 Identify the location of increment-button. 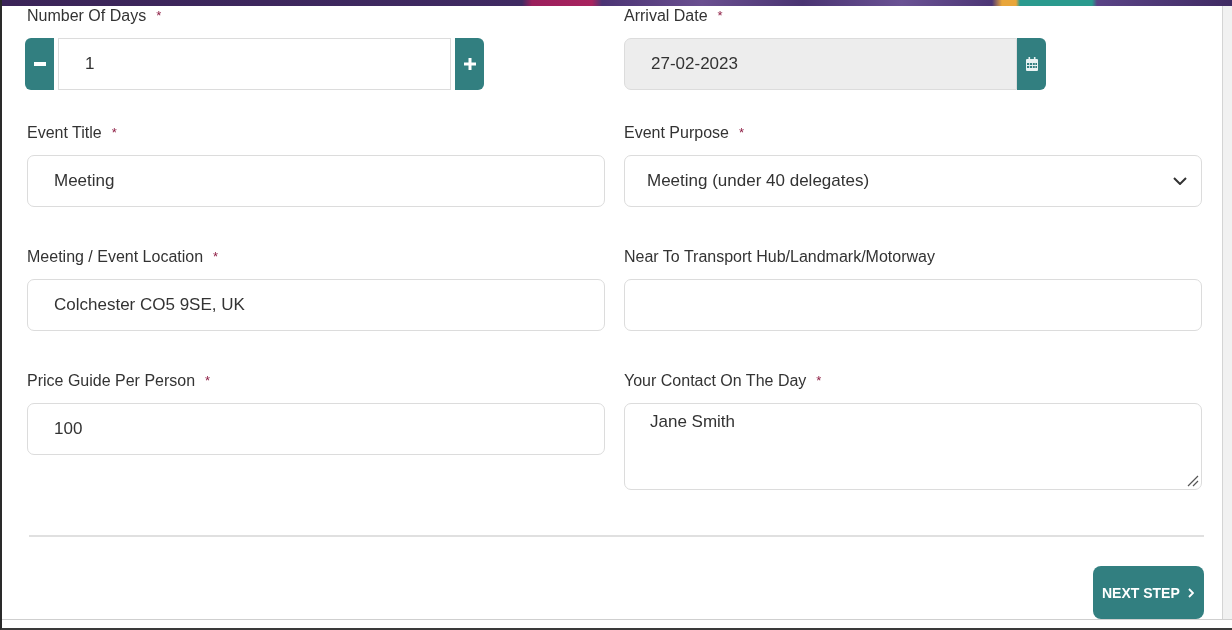
(469, 64).